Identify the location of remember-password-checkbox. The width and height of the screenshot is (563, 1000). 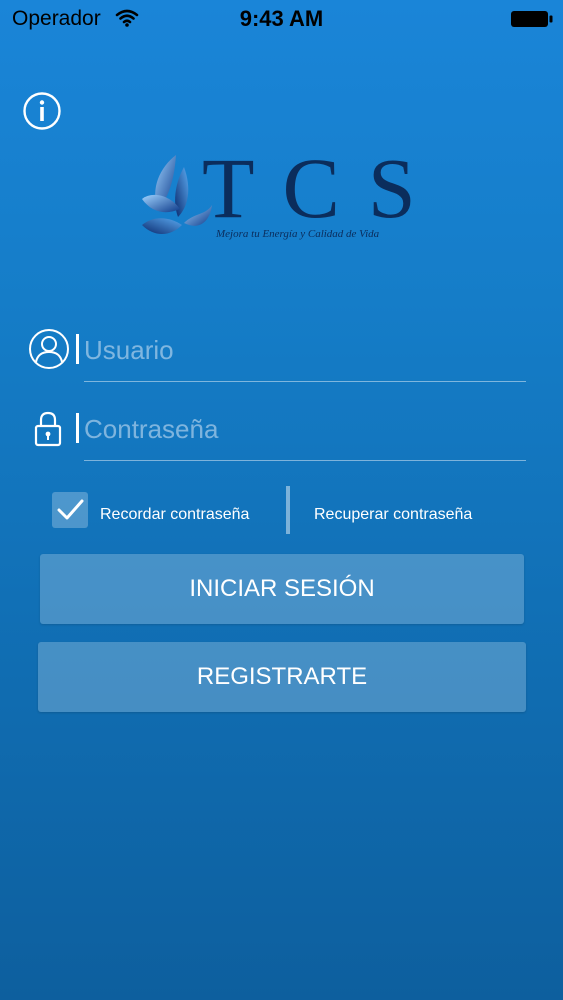
(70, 510).